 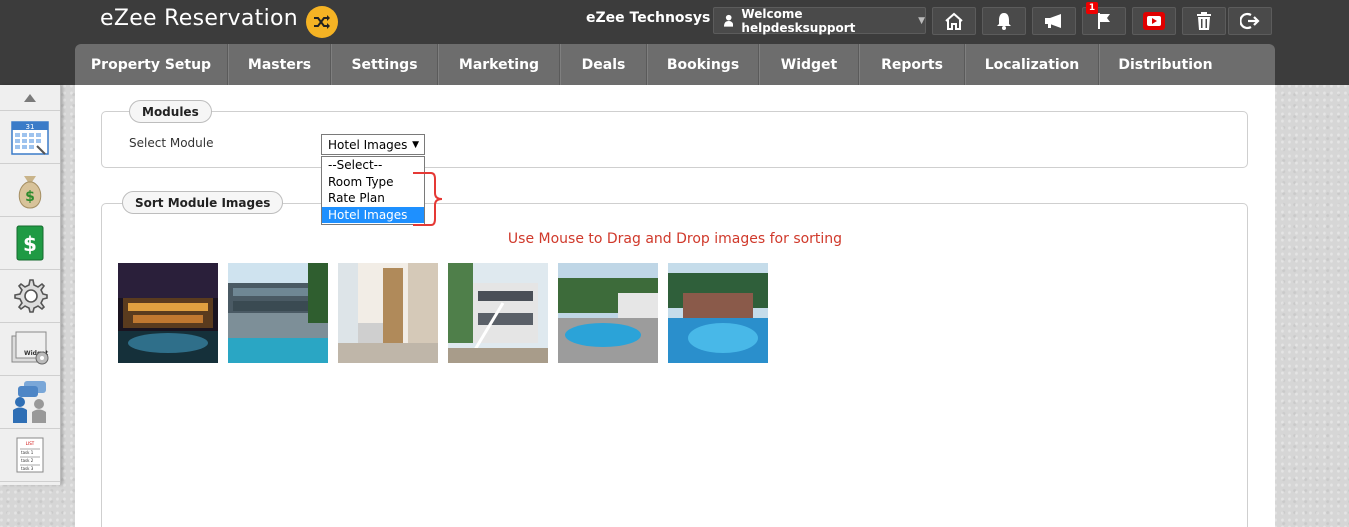 What do you see at coordinates (384, 64) in the screenshot?
I see `nav-settings: Settings` at bounding box center [384, 64].